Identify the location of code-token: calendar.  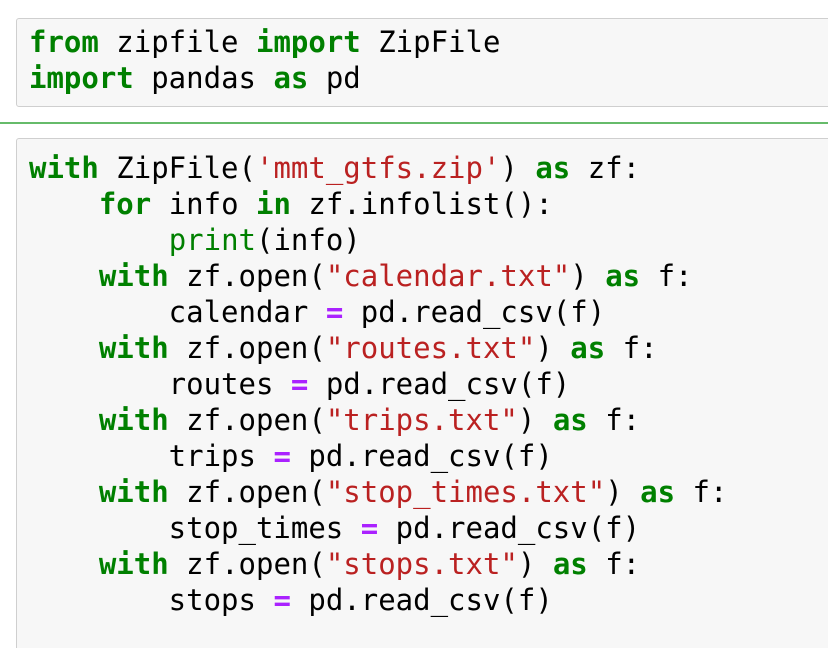
(177, 312).